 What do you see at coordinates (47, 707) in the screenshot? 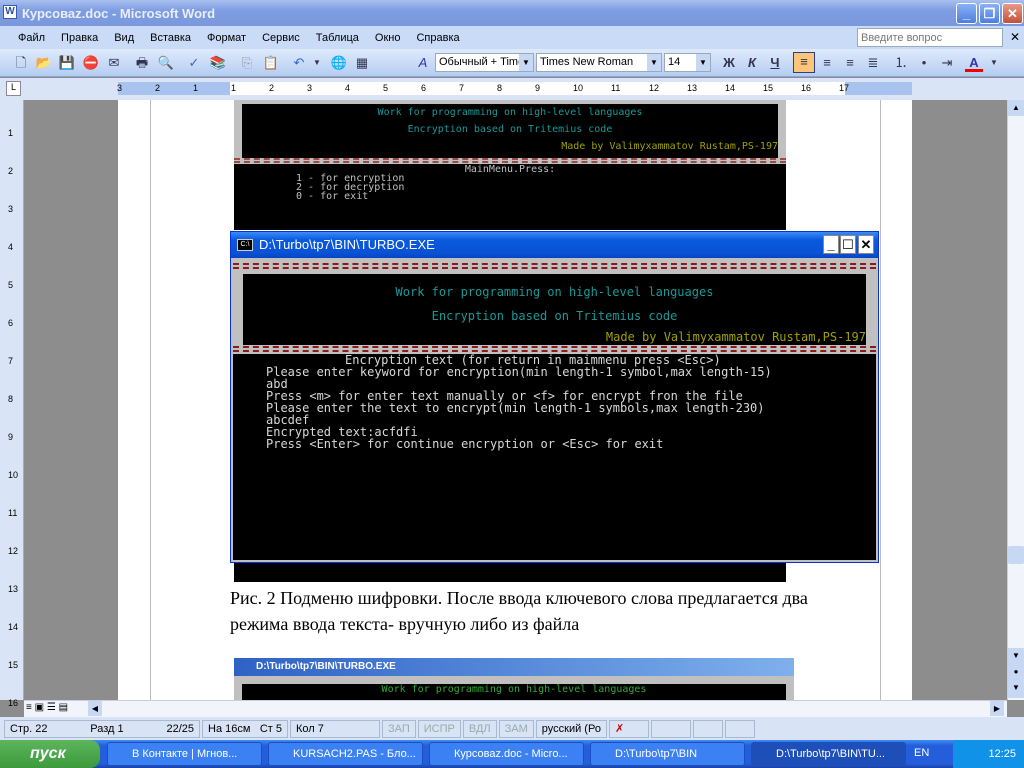
I see `view-buttons: ≡ ▣ ☰ ▤` at bounding box center [47, 707].